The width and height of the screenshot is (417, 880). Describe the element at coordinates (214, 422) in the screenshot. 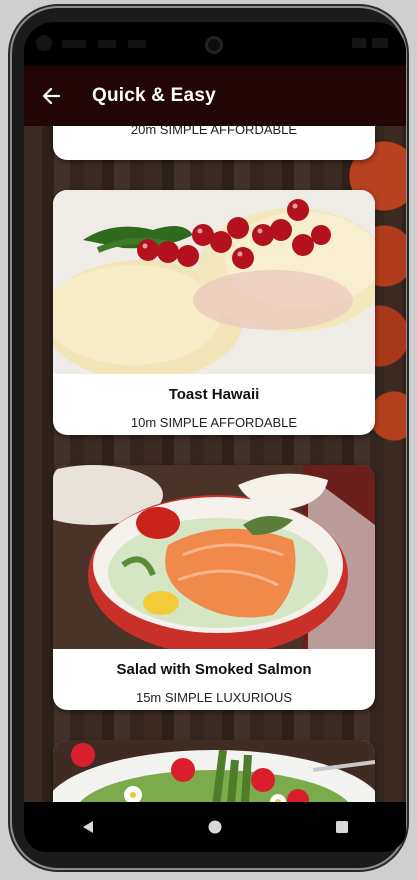

I see `meal-meta: 10m SIMPLE AFFORDABLE` at that location.